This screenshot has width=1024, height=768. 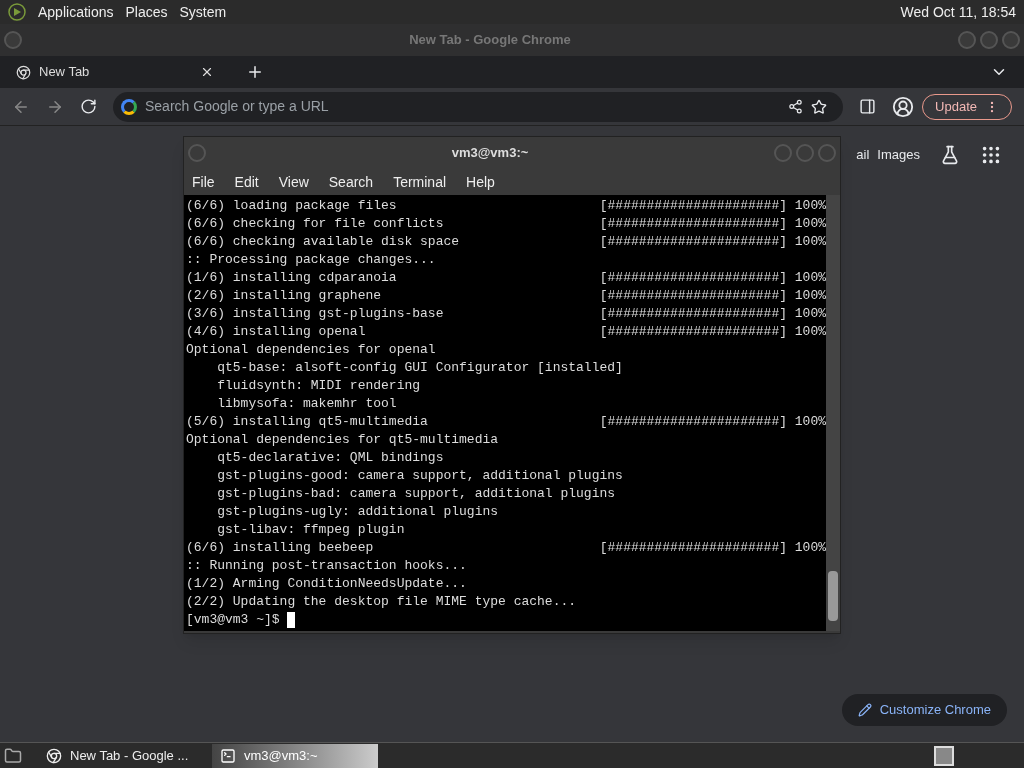 What do you see at coordinates (276, 332) in the screenshot?
I see `output-line: (4/6) installing openal` at bounding box center [276, 332].